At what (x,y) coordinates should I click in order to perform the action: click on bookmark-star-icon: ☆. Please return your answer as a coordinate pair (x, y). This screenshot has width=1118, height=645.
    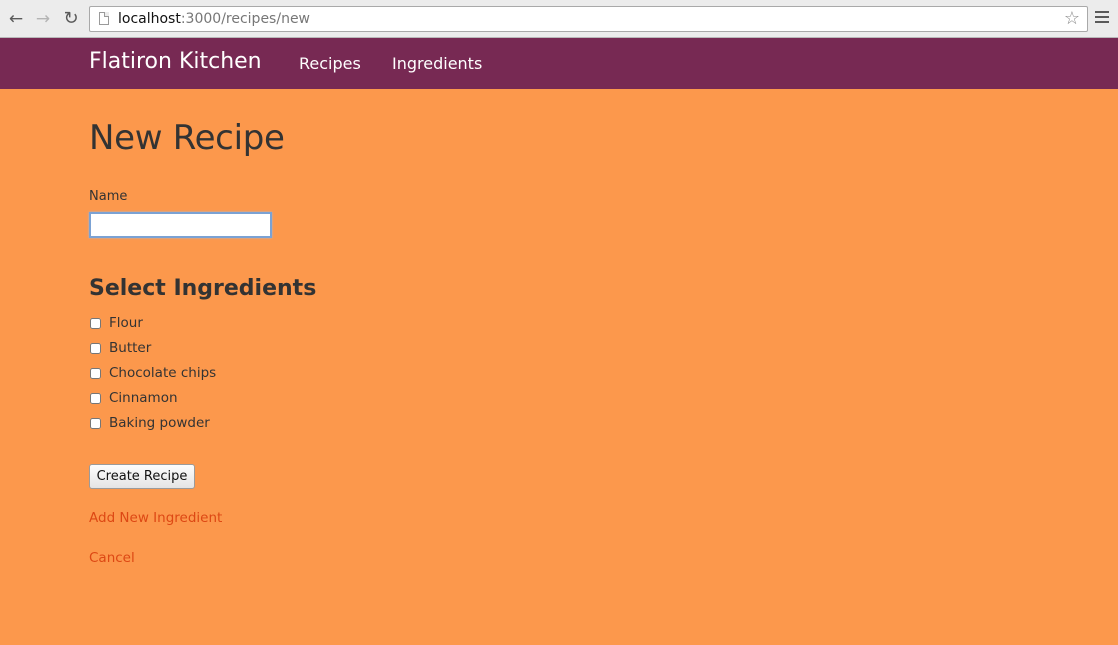
    Looking at the image, I should click on (1072, 18).